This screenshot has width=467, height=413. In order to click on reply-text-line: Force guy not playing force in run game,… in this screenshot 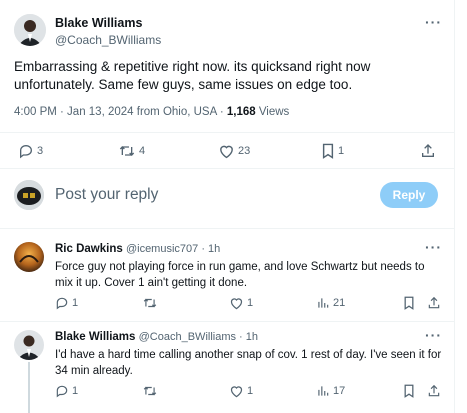, I will do `click(240, 267)`.